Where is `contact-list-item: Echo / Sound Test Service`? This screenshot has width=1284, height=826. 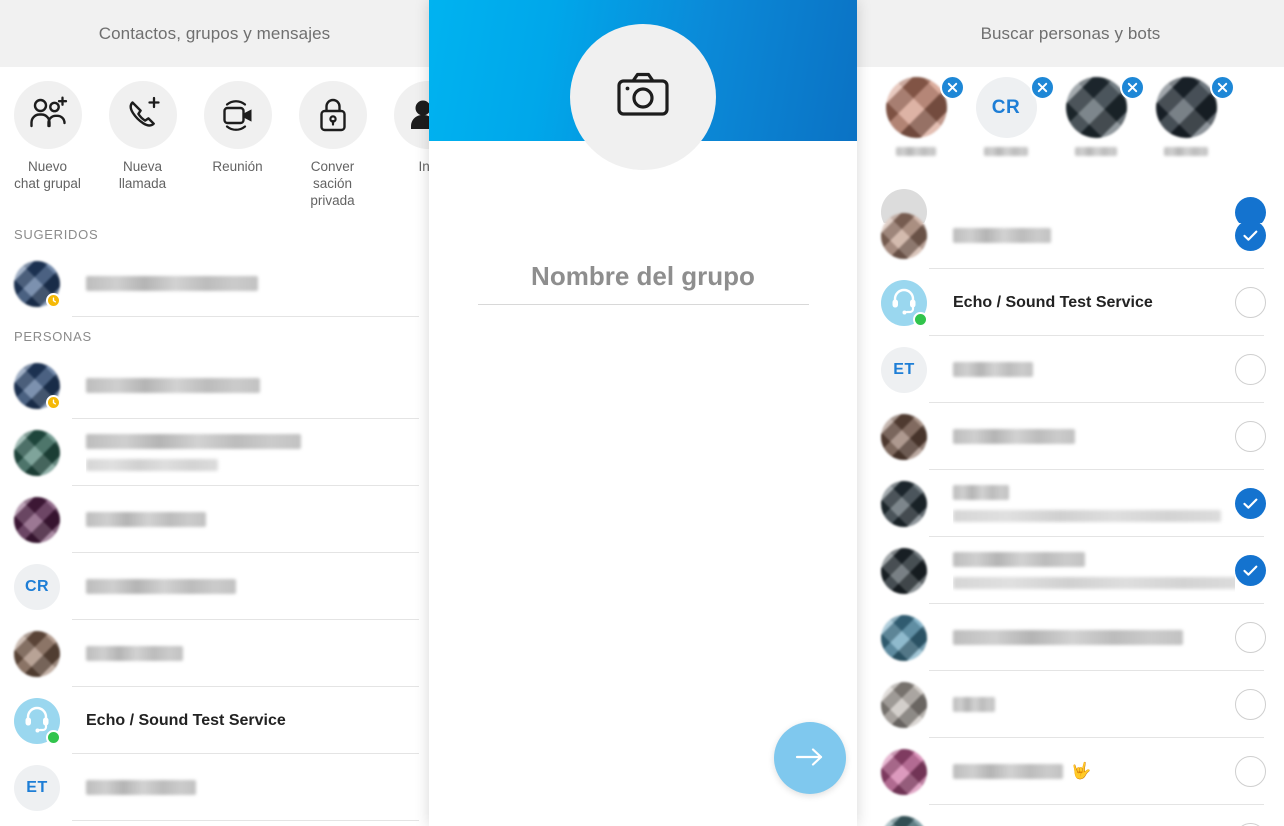
contact-list-item: Echo / Sound Test Service is located at coordinates (214, 720).